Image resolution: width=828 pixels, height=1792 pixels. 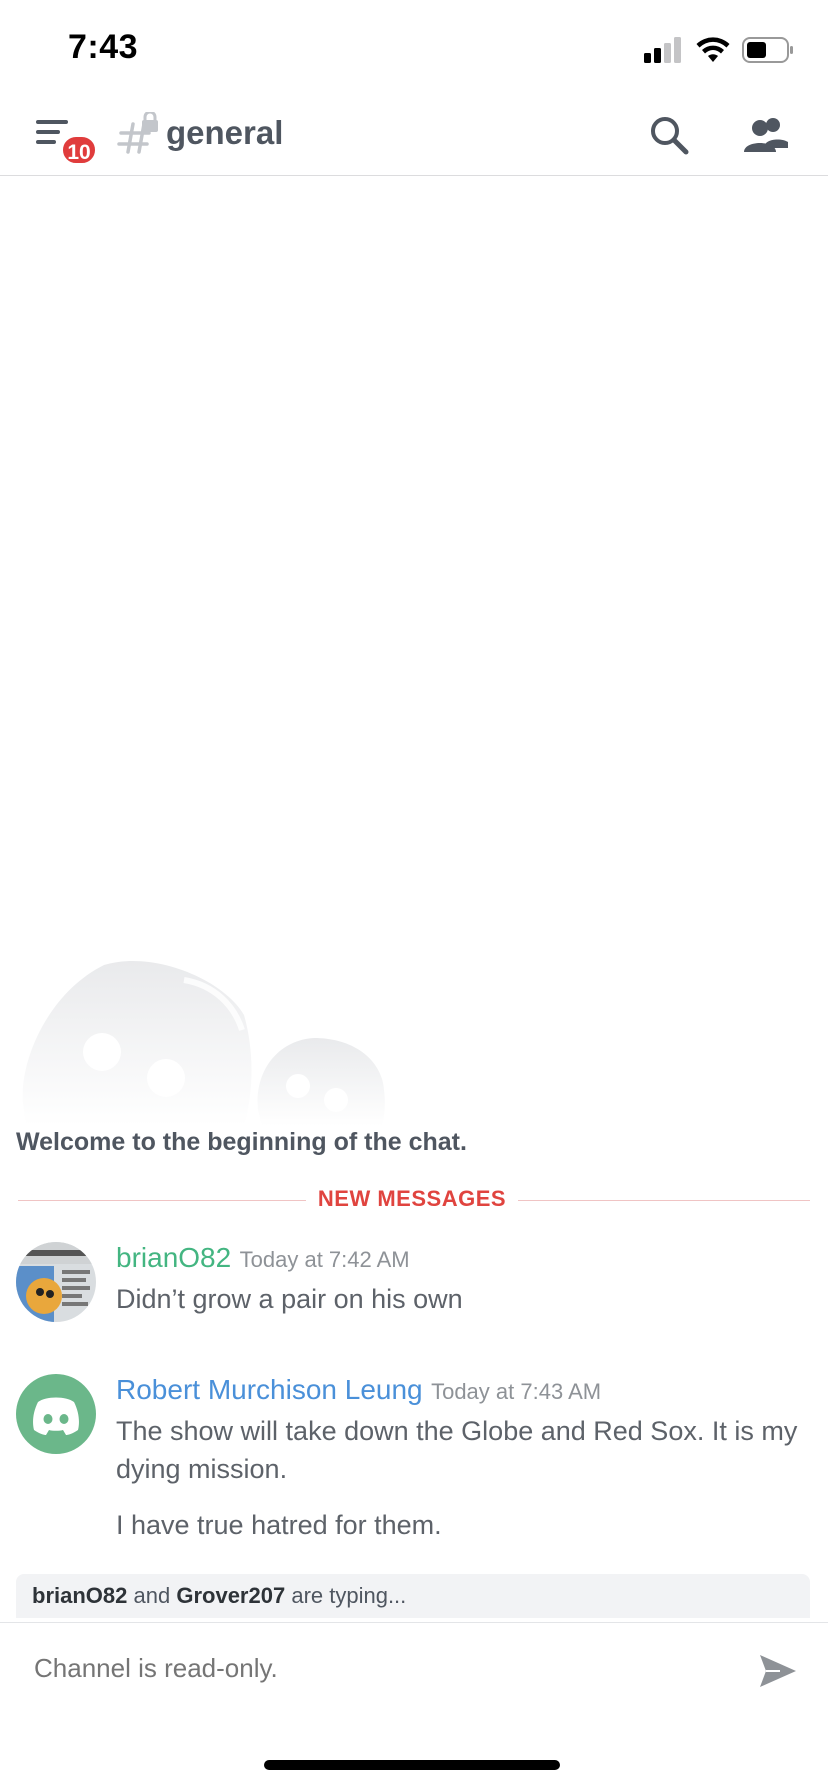 I want to click on discord-logo-avatar, so click(x=56, y=1416).